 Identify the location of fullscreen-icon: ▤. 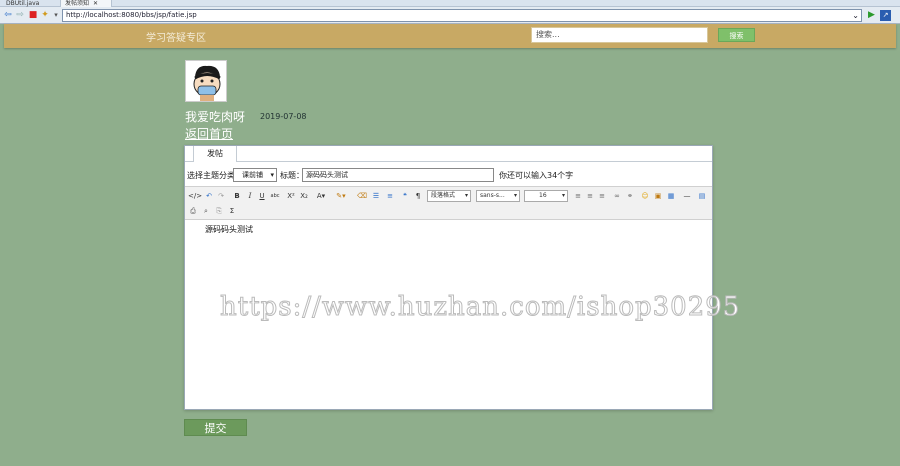
(702, 196).